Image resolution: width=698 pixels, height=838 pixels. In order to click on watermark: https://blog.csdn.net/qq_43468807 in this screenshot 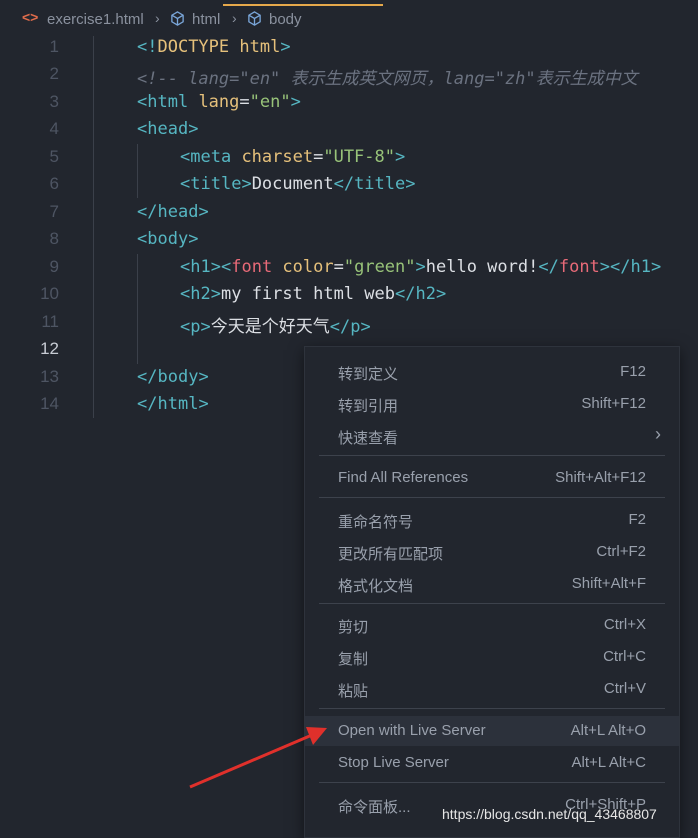, I will do `click(549, 814)`.